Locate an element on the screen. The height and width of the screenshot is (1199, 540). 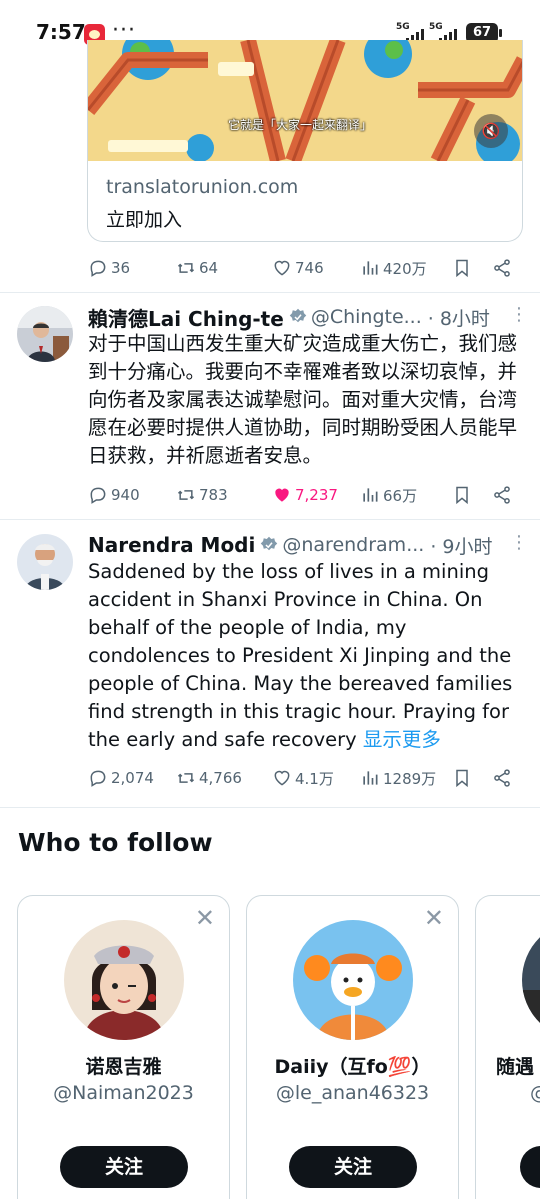
show-more-link: 显示更多 is located at coordinates (402, 739).